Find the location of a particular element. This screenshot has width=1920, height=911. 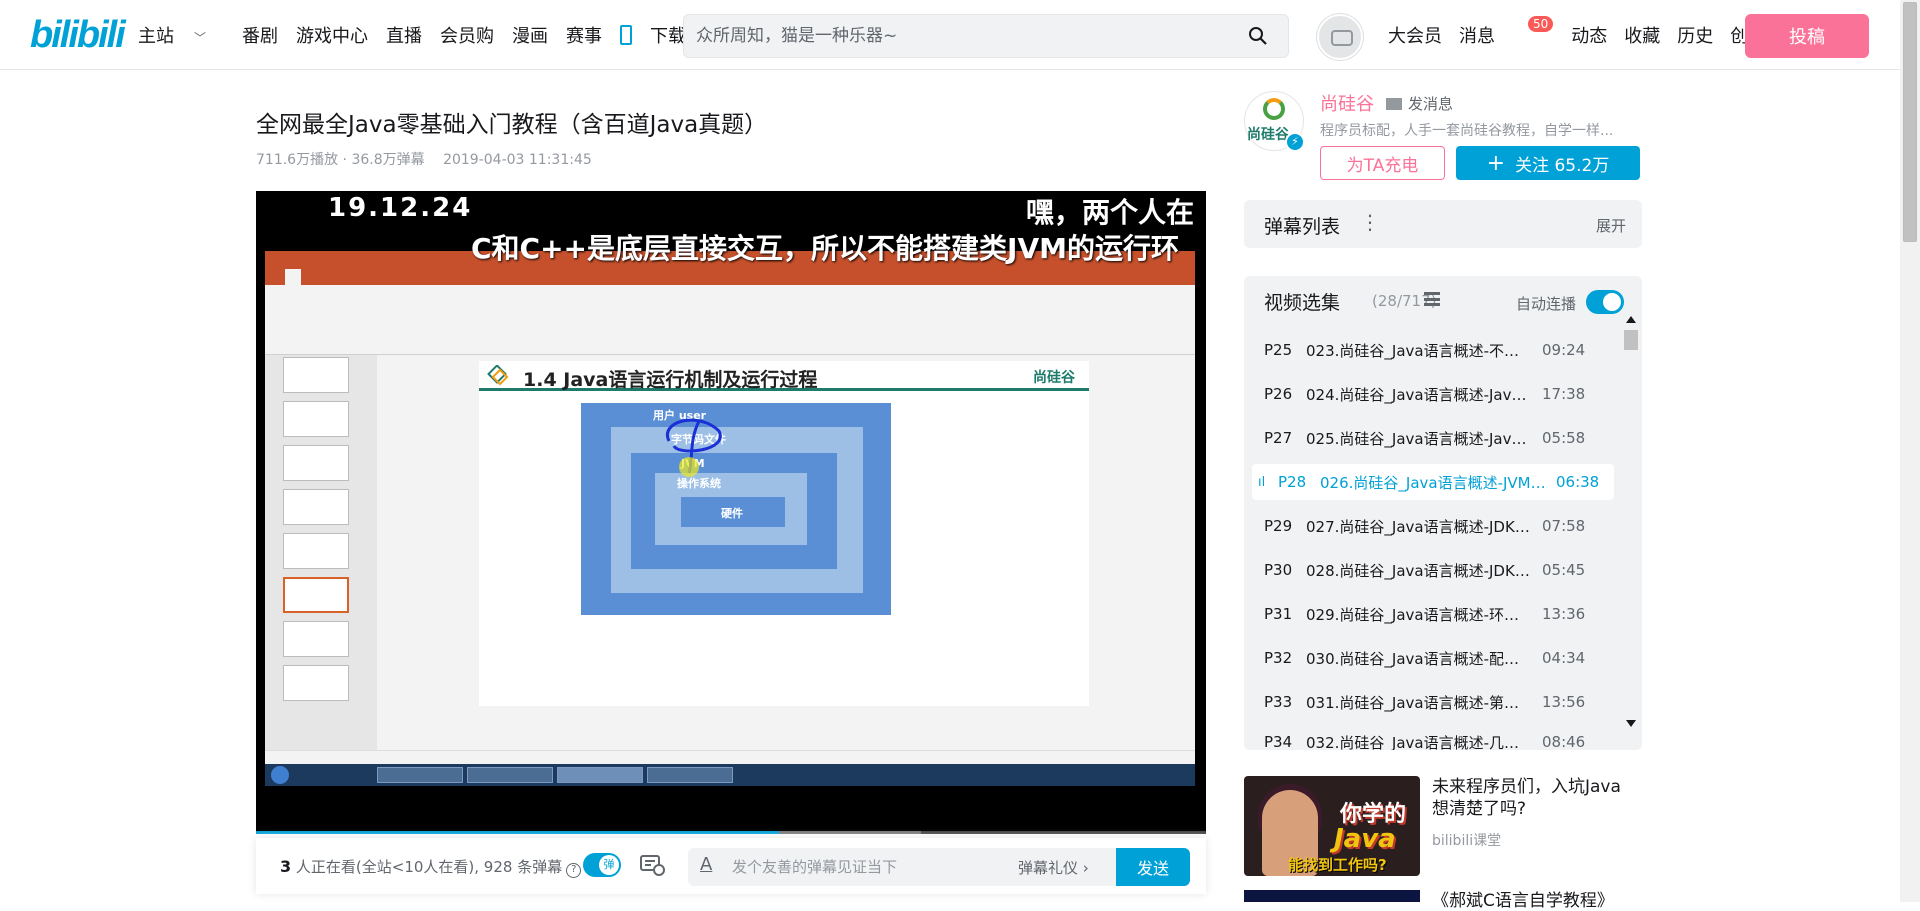

danmaku-send-bar: 3 人正在看(全站<10人在看), 928 条弹幕? 弹 A 弹幕礼仪 › 发送 is located at coordinates (731, 866).